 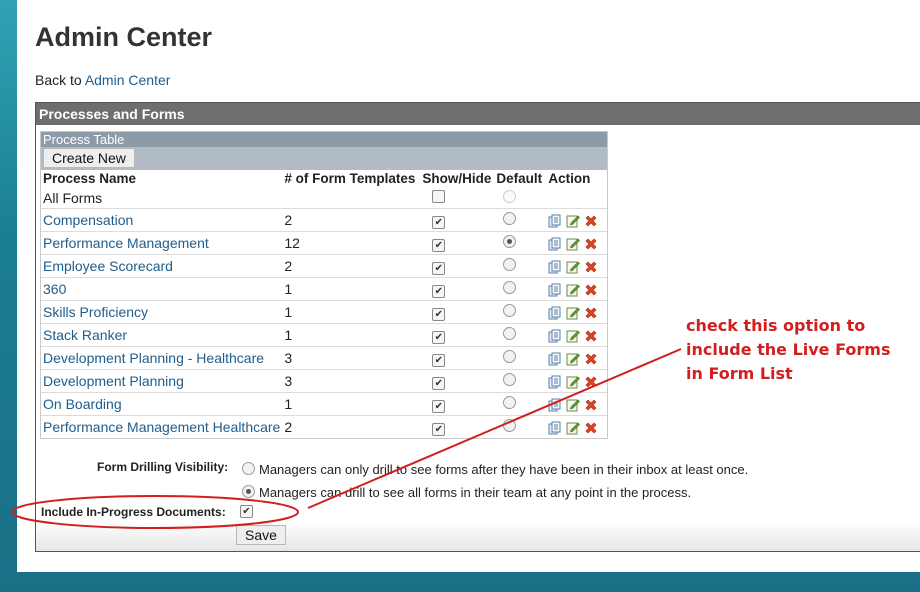 I want to click on form-template-count: 1, so click(x=351, y=335).